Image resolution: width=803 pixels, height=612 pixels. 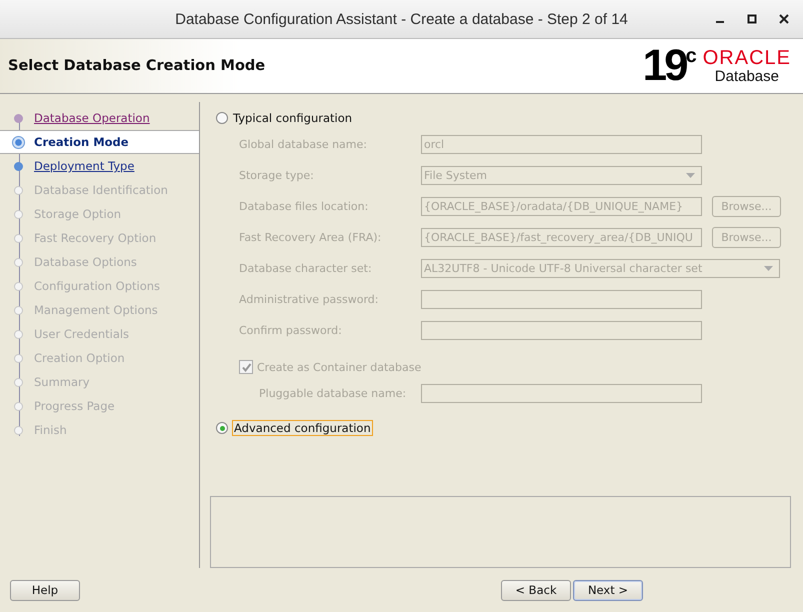 I want to click on step-item: Progress Page, so click(x=99, y=406).